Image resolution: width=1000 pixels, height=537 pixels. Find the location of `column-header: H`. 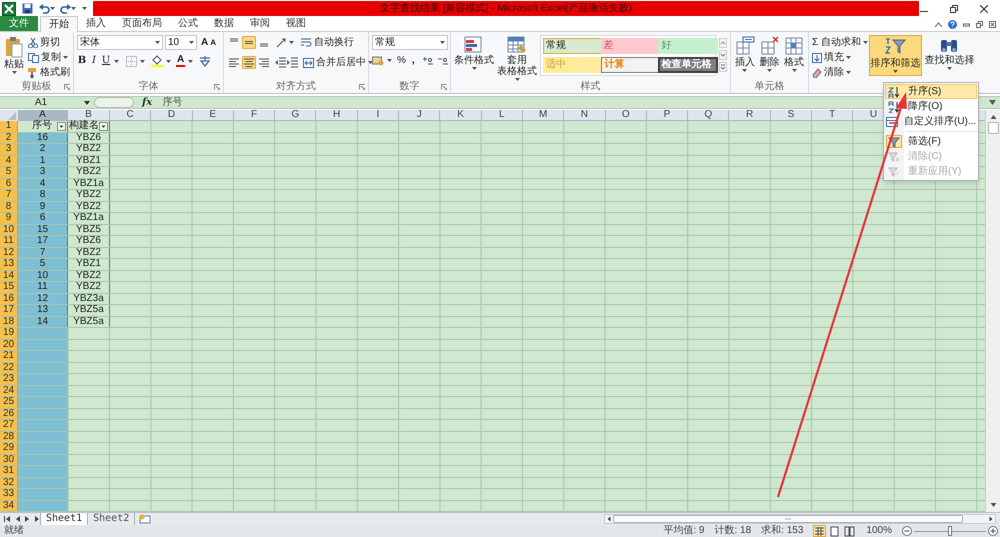

column-header: H is located at coordinates (337, 115).